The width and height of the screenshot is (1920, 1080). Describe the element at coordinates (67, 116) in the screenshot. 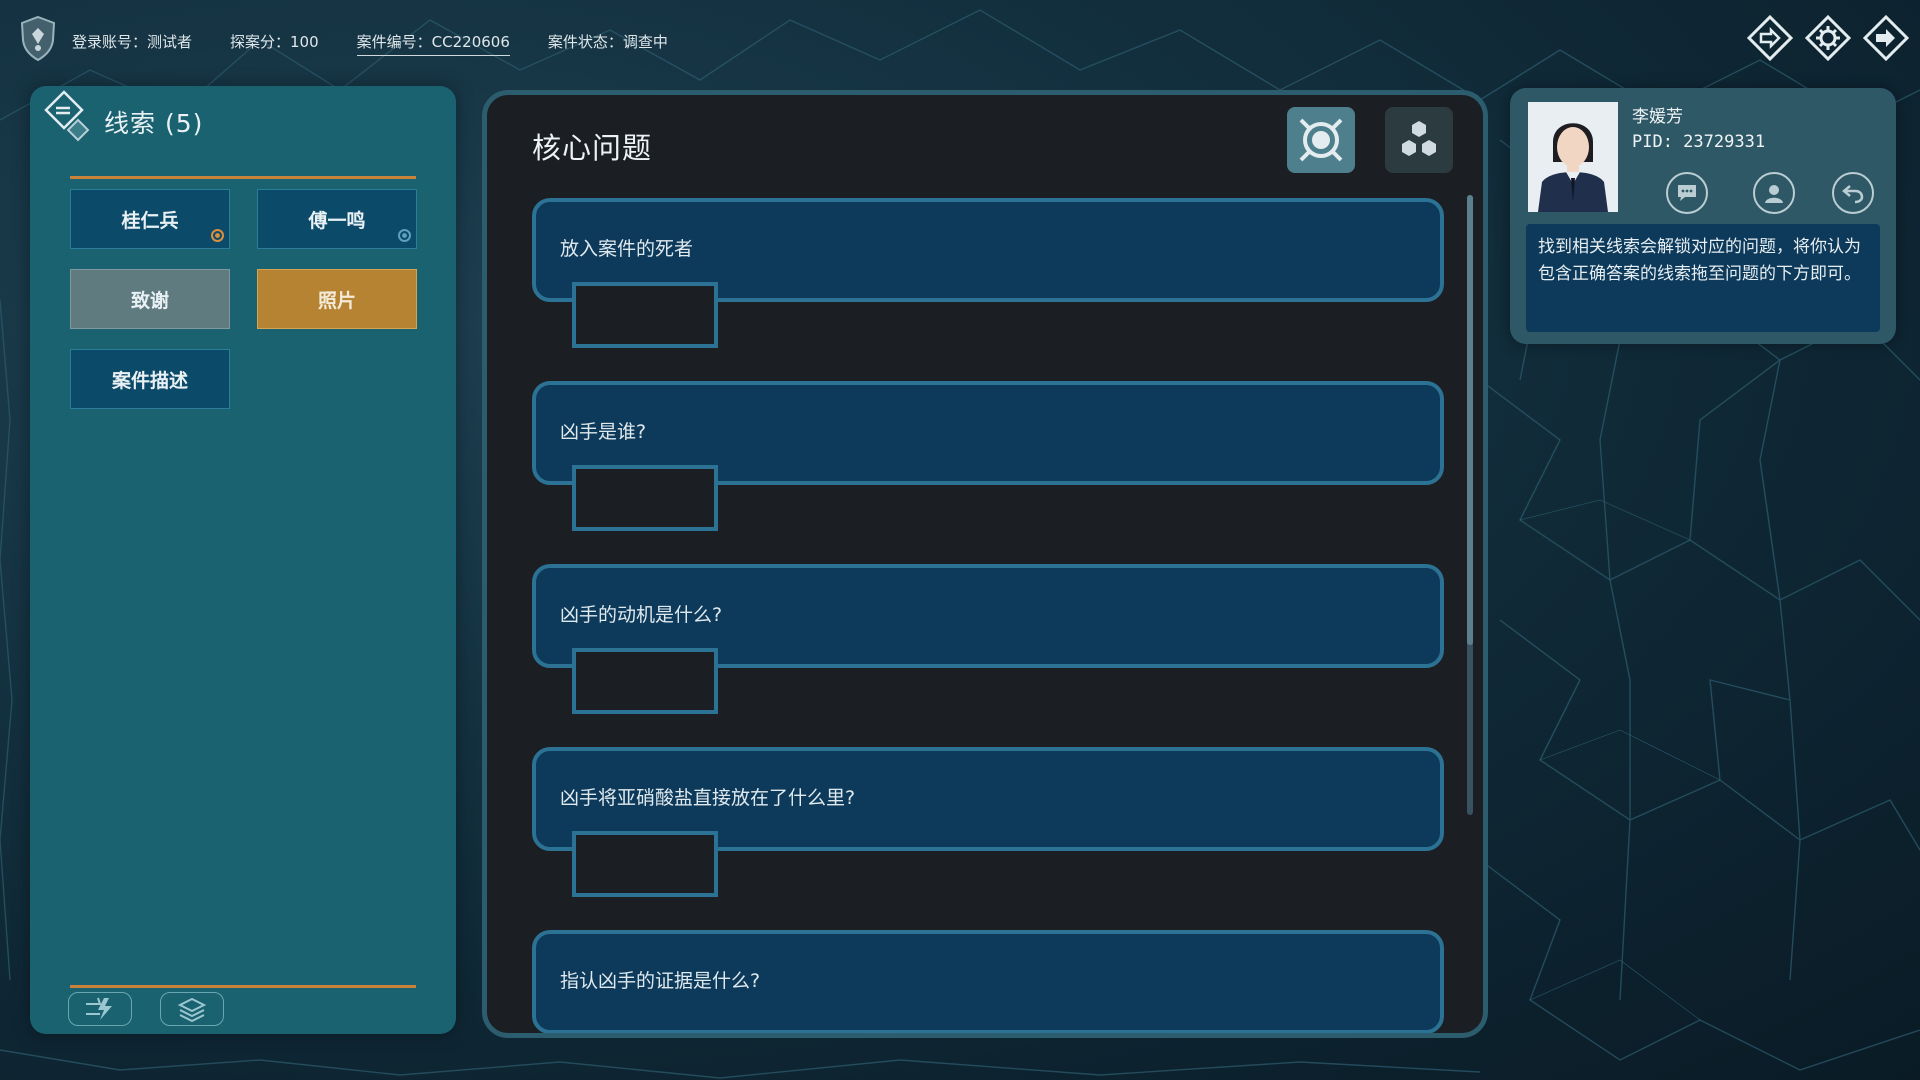

I see `clues-icon` at that location.